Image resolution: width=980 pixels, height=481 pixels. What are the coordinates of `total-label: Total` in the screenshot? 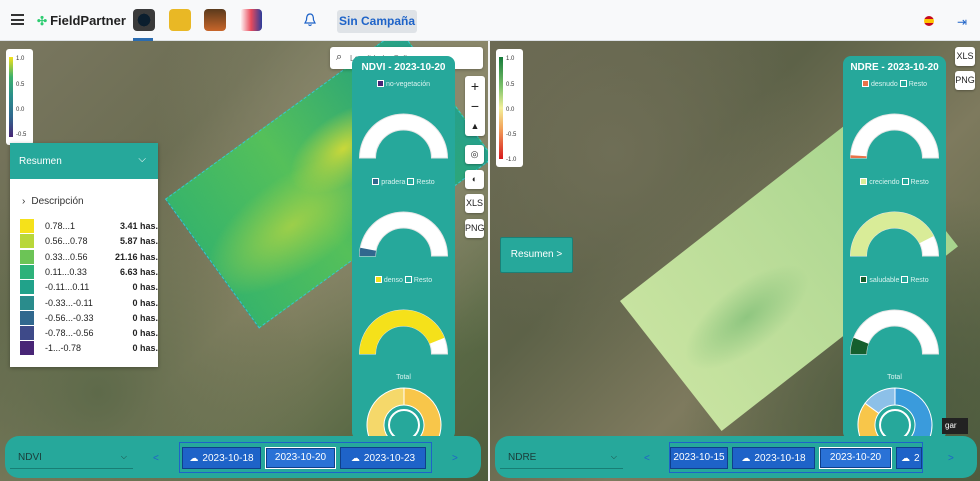 It's located at (403, 377).